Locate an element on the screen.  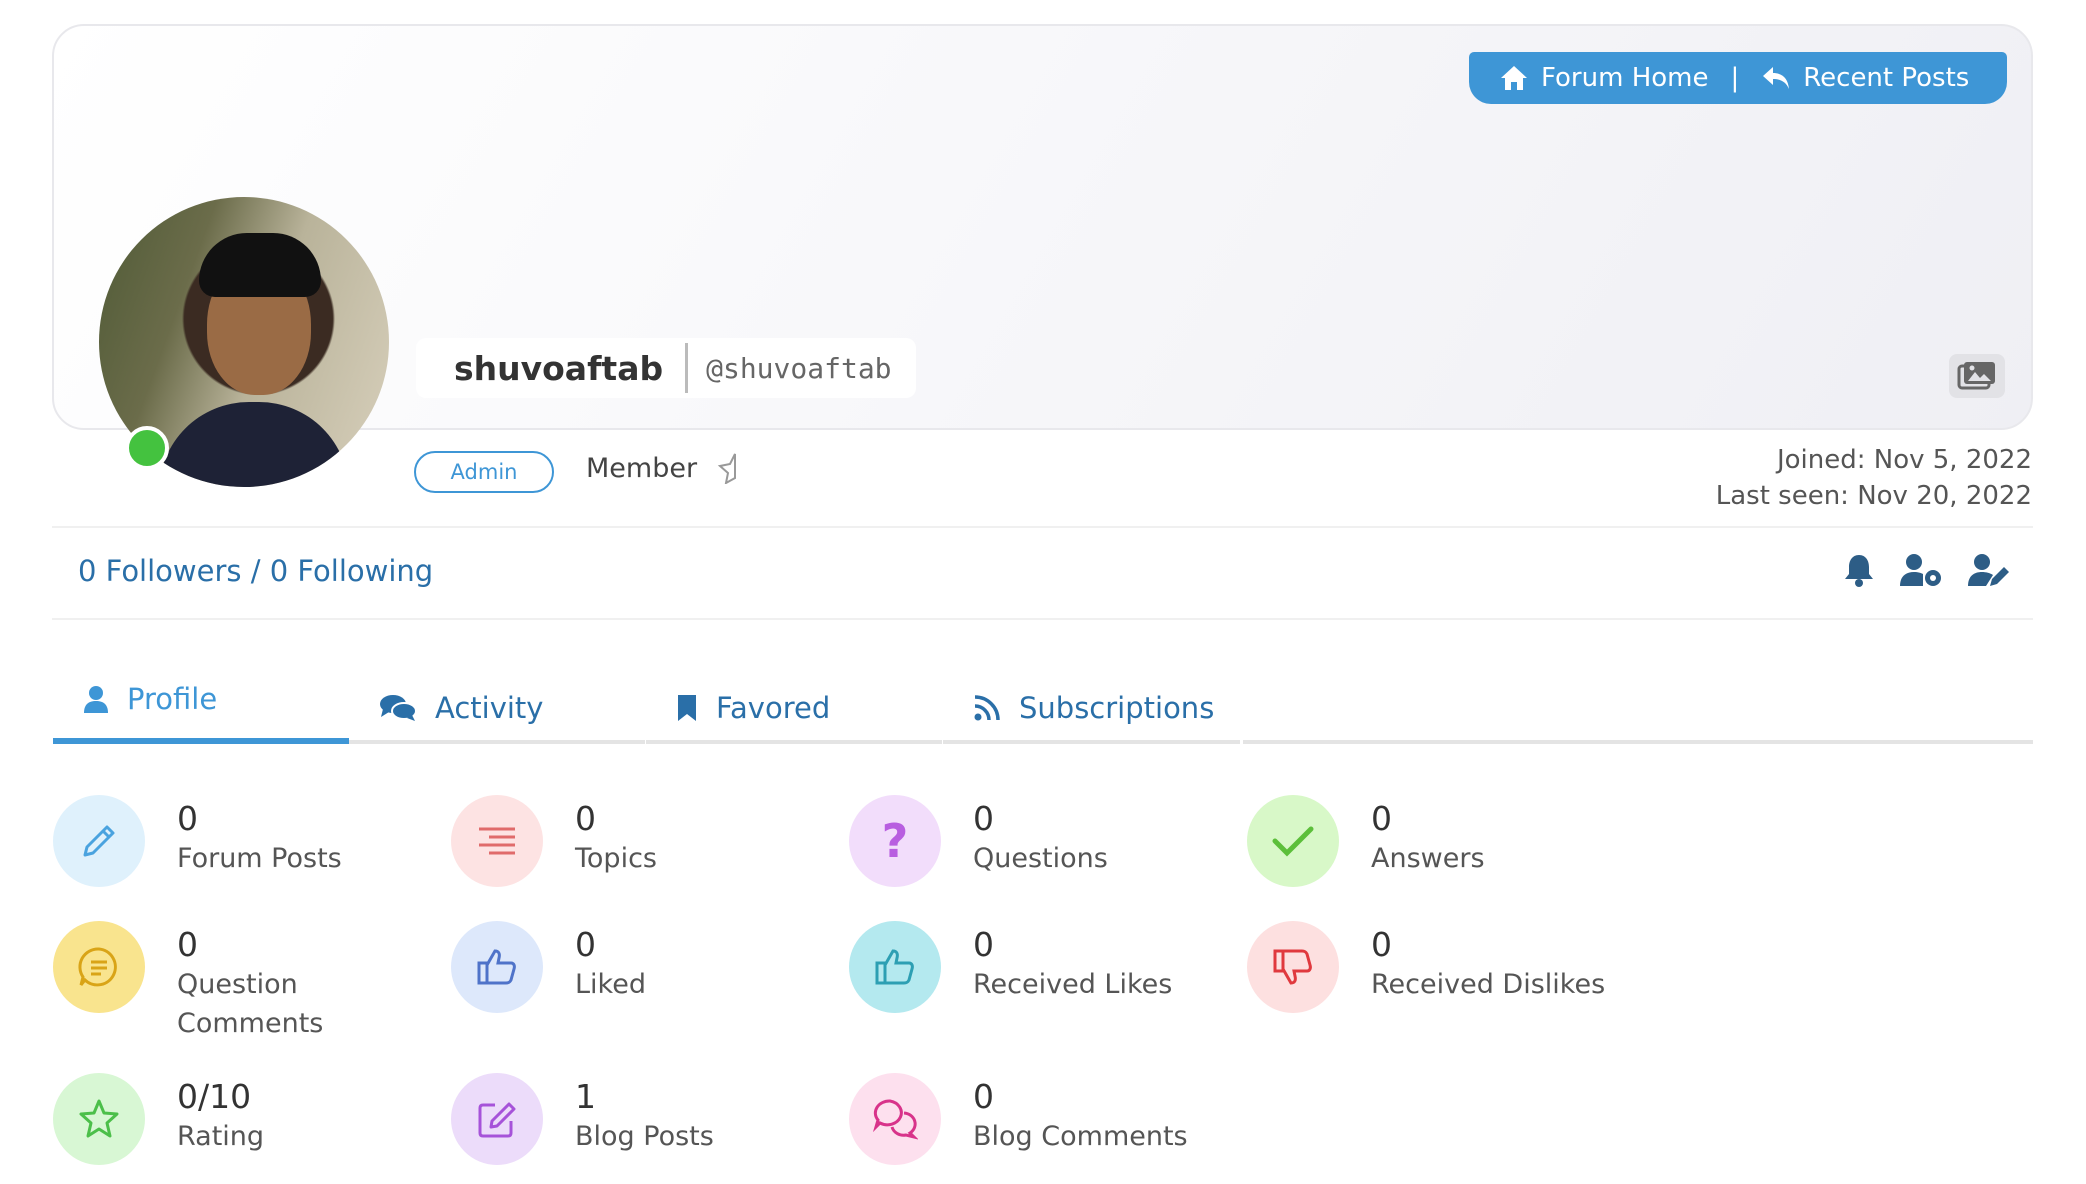
stat-icon-bg: ? is located at coordinates (895, 841).